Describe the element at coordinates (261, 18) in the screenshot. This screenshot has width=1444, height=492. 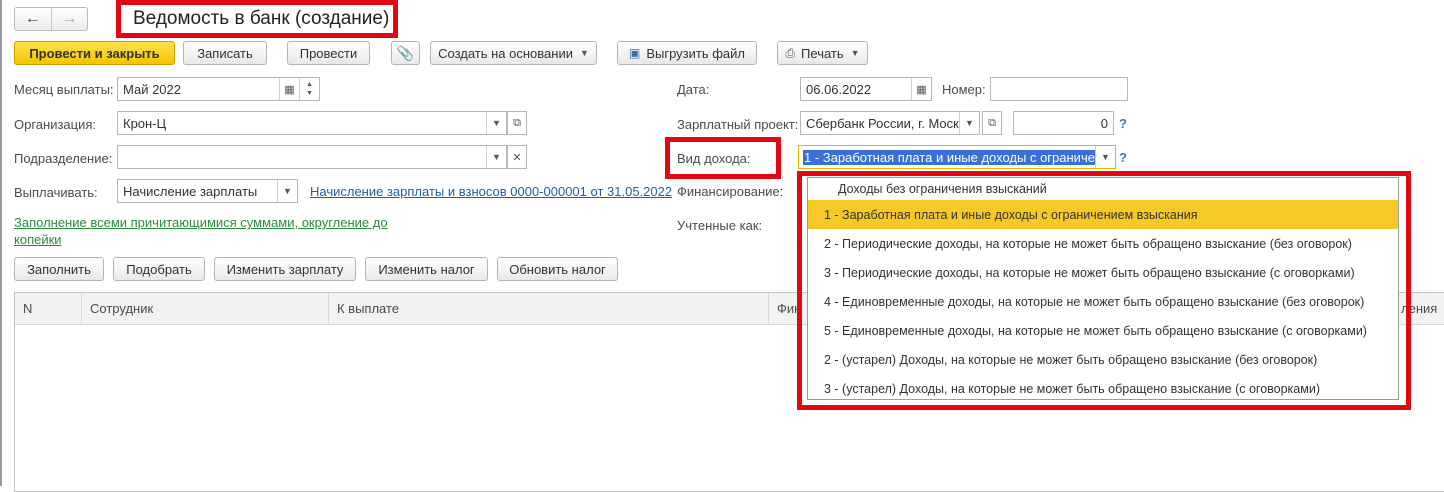
I see `page-title-text: Ведомость в банк (создание)` at that location.